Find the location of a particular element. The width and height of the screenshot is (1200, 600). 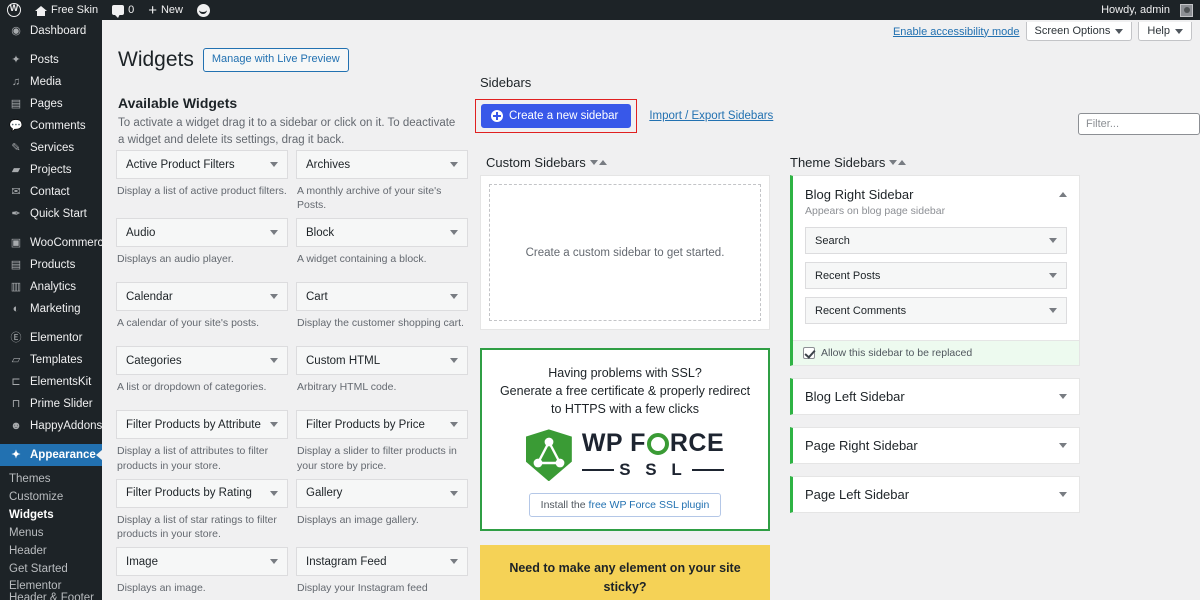

submenu-item-elementor-header-footer-builder: Elementor Header & Footer Builder is located at coordinates (47, 589).